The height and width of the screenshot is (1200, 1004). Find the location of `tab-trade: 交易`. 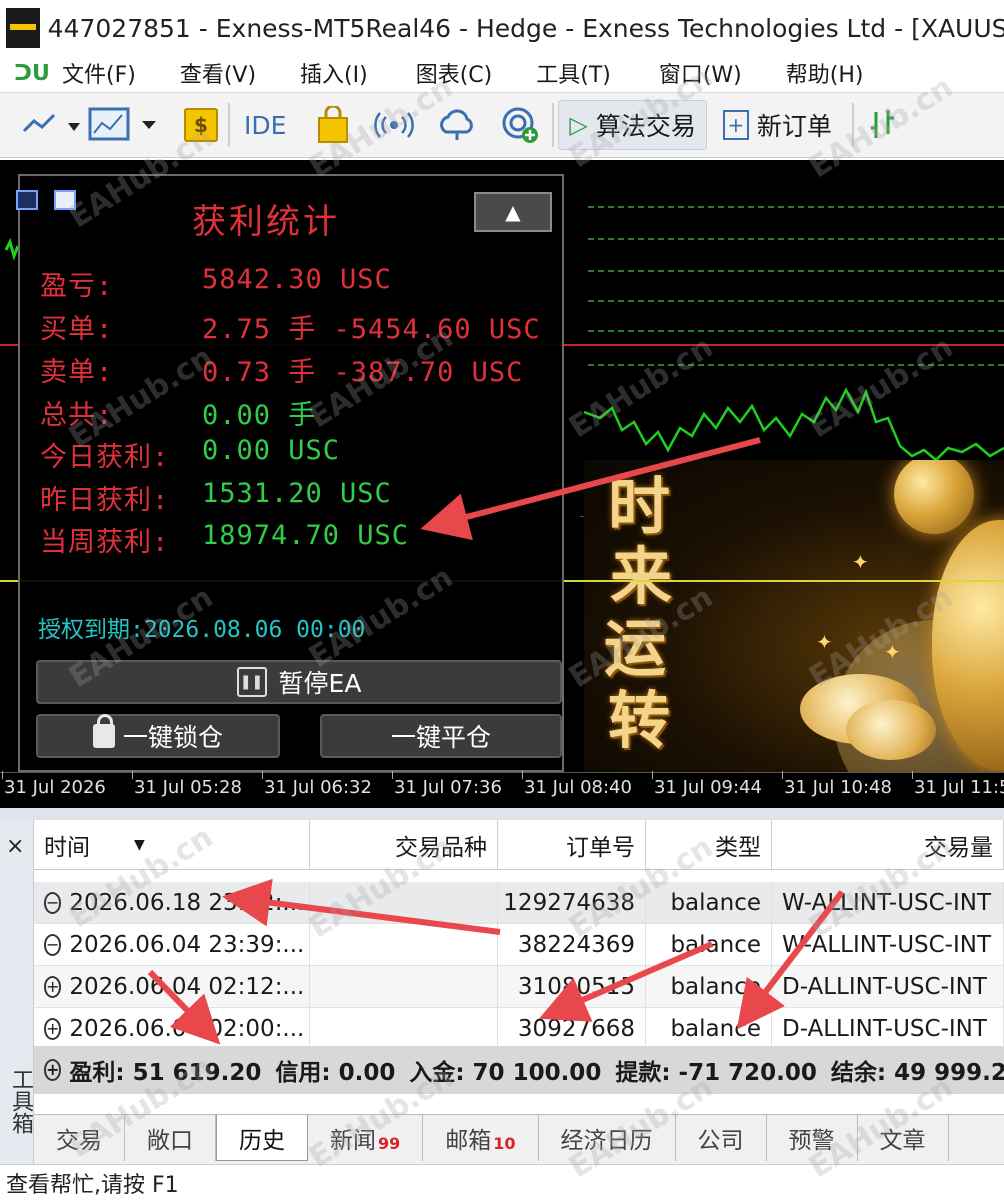

tab-trade: 交易 is located at coordinates (79, 1138).